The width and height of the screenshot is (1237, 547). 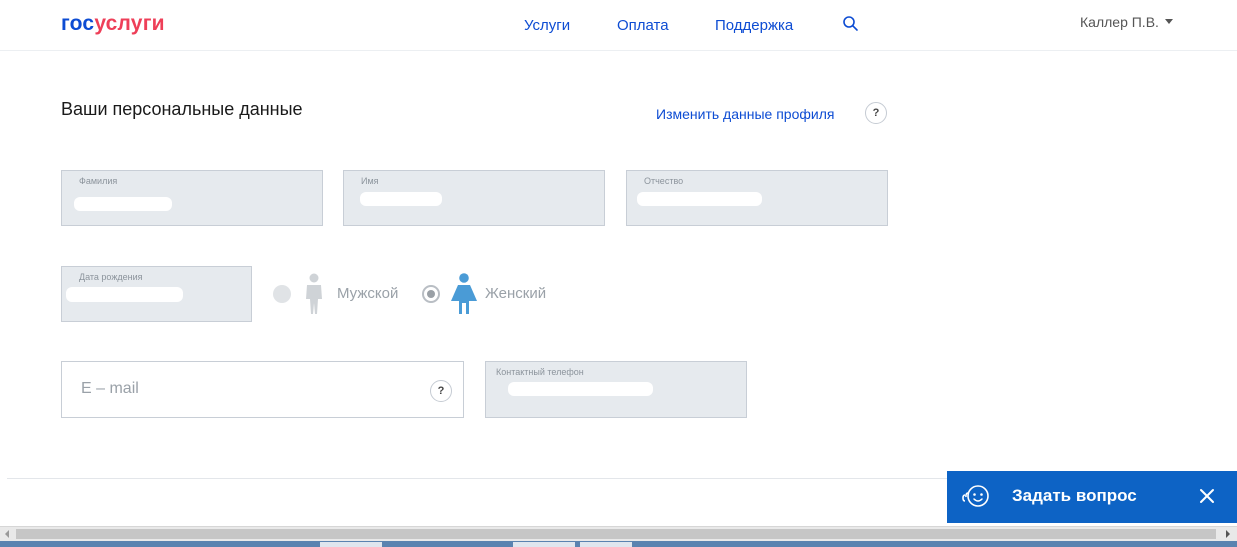 What do you see at coordinates (664, 181) in the screenshot?
I see `patronymic-label: Отчество` at bounding box center [664, 181].